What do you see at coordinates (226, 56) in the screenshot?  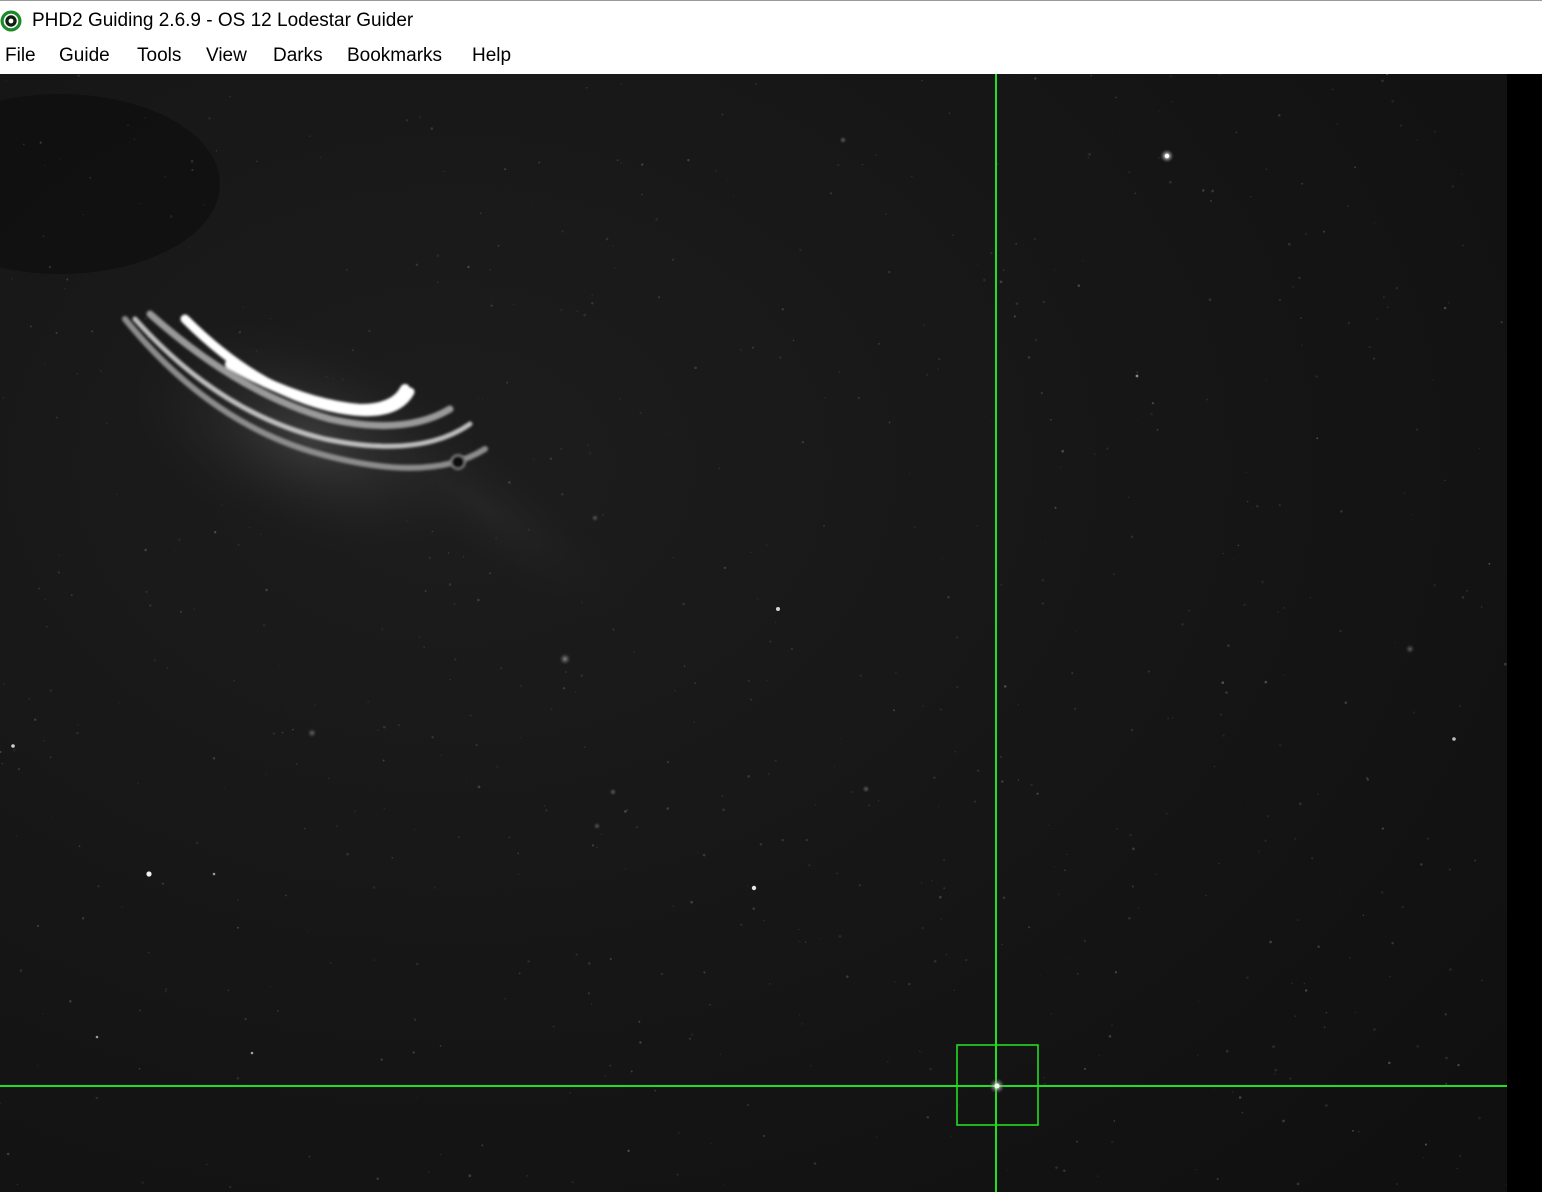 I see `menu-view: View` at bounding box center [226, 56].